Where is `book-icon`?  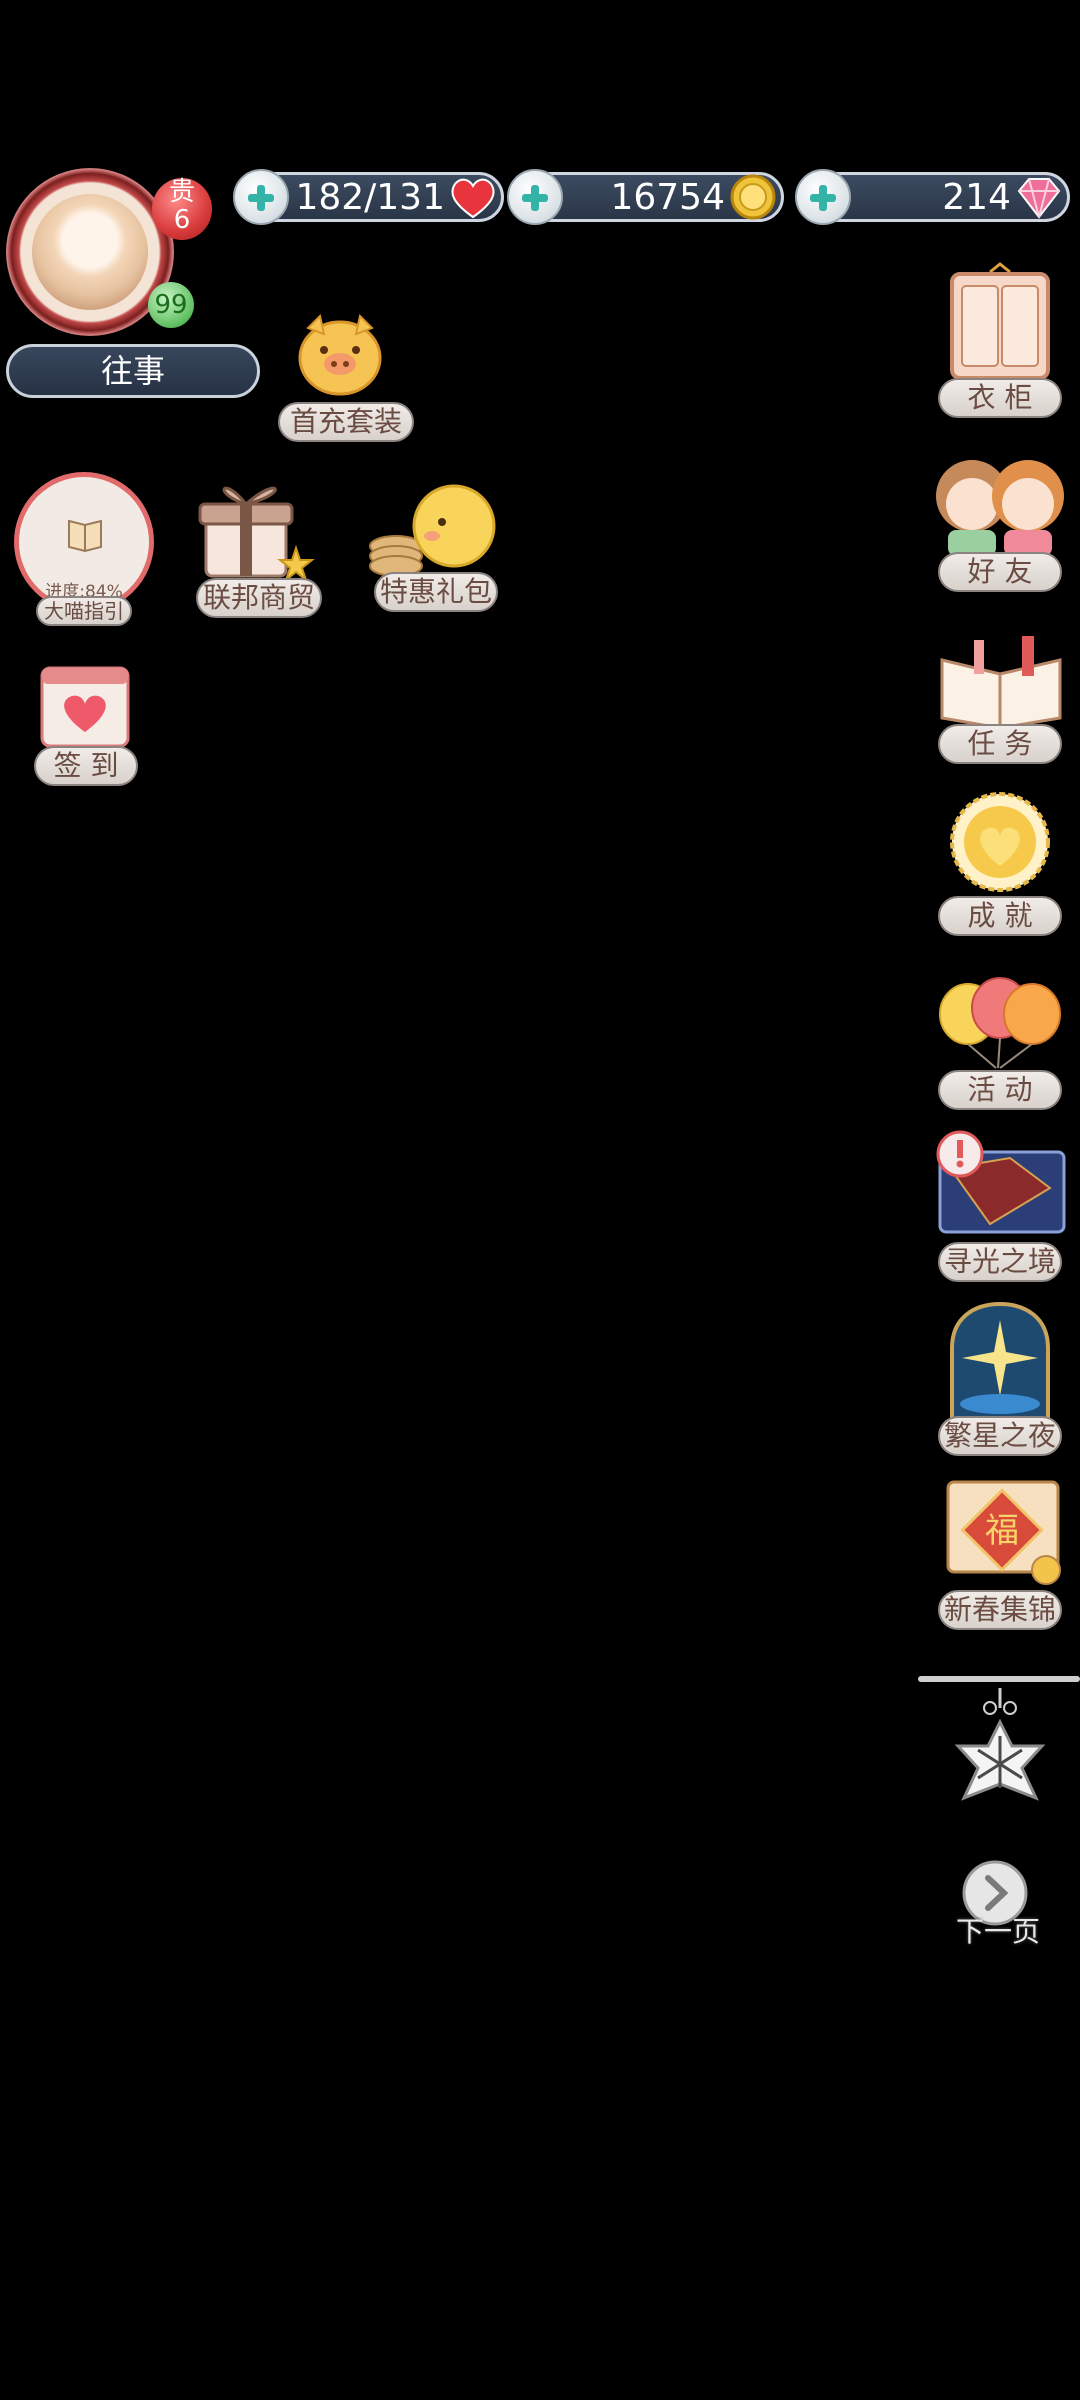
book-icon is located at coordinates (85, 534).